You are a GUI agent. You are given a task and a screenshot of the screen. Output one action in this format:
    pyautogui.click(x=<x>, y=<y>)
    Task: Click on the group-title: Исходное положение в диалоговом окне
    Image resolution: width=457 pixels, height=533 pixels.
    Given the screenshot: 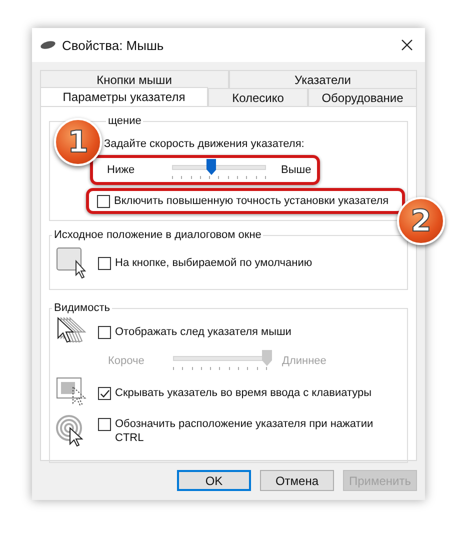 What is the action you would take?
    pyautogui.click(x=157, y=235)
    